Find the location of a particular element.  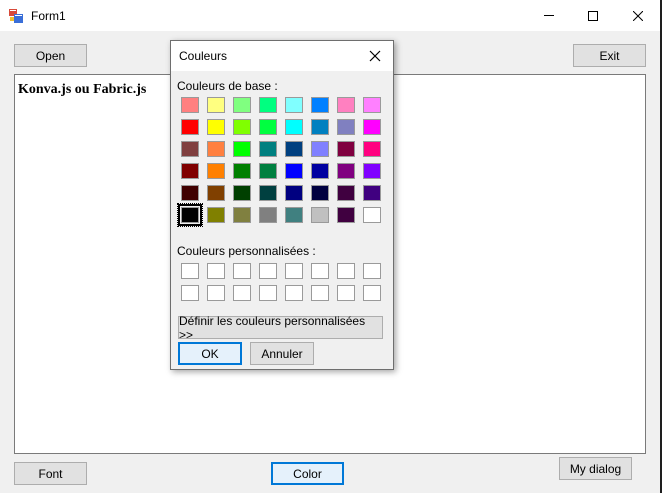

color-button: Color is located at coordinates (307, 473).